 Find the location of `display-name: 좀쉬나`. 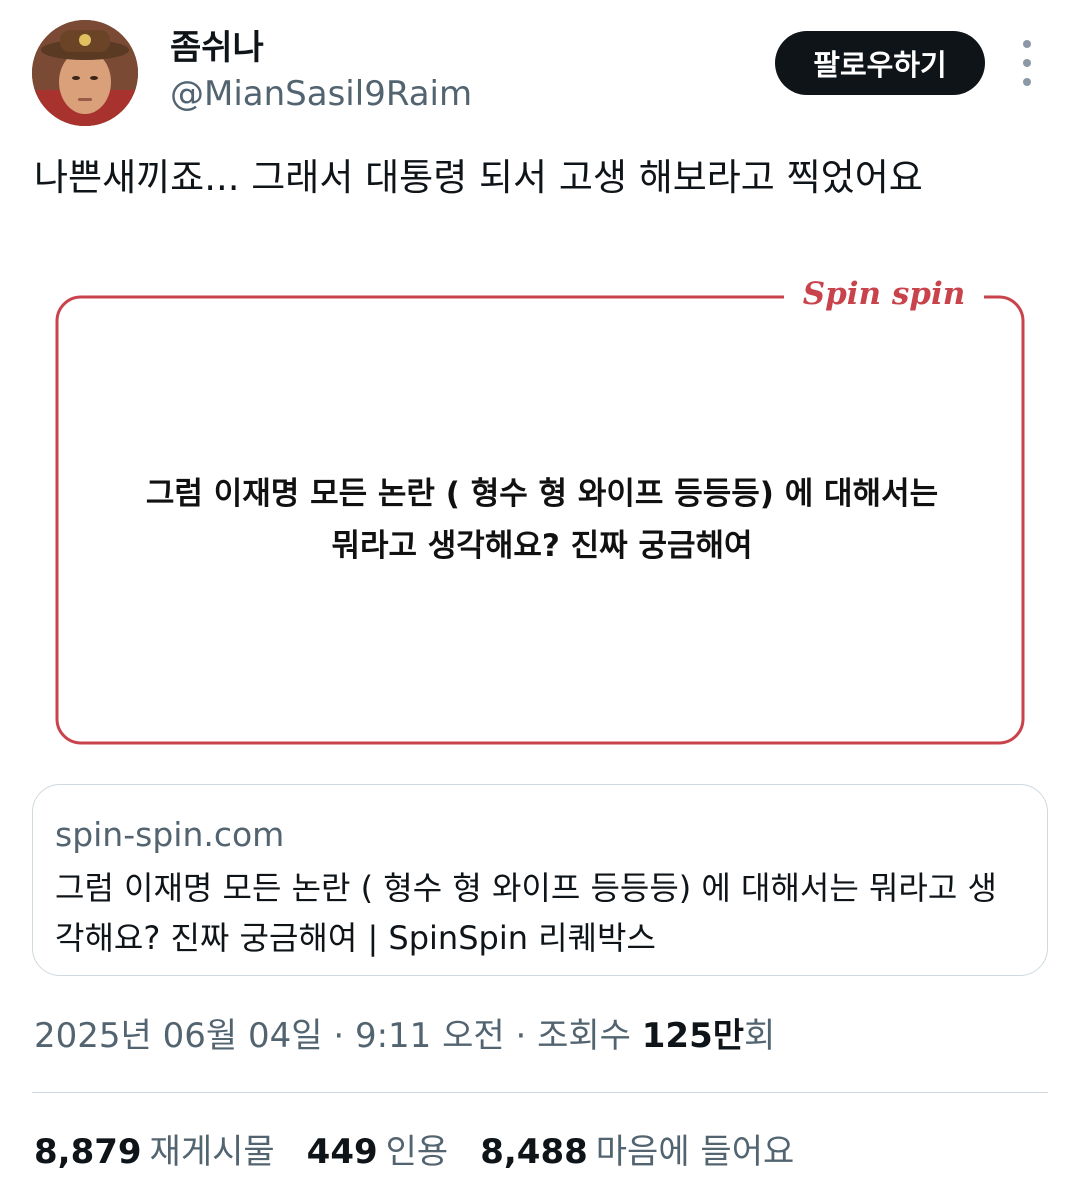

display-name: 좀쉬나 is located at coordinates (217, 48).